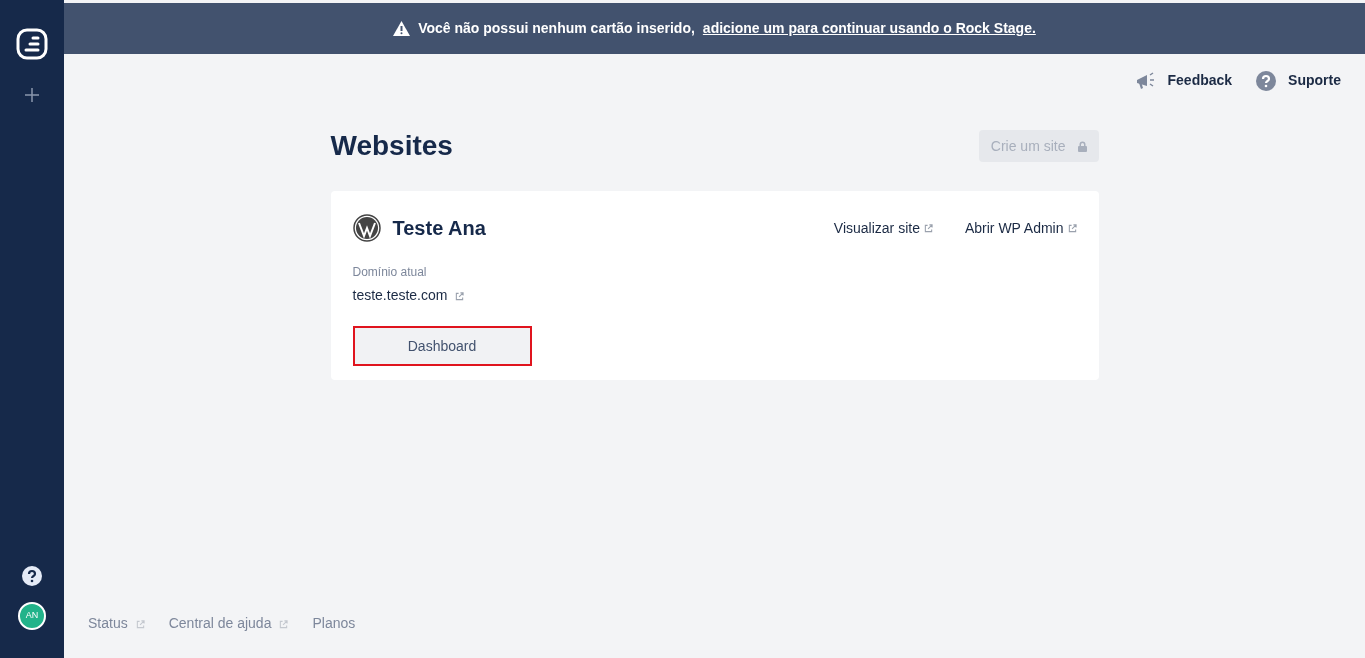 The image size is (1365, 658). I want to click on support-link: Suporte, so click(1298, 80).